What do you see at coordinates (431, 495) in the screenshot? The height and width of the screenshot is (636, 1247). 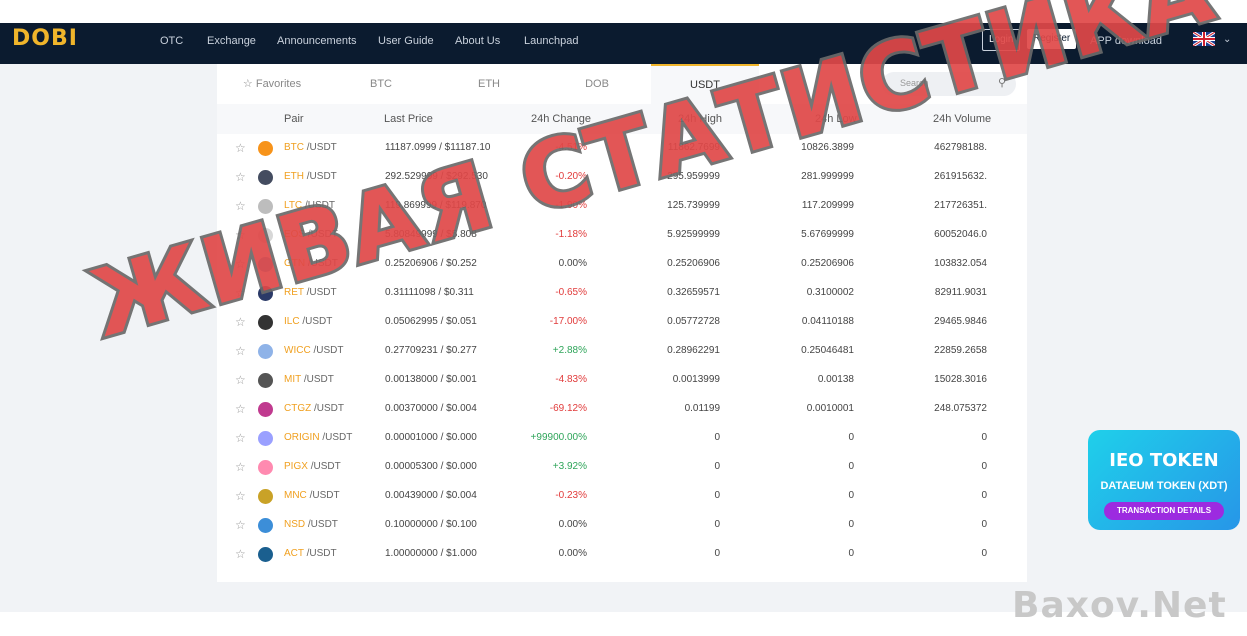 I see `last-price: 0.00439000 / $0.004` at bounding box center [431, 495].